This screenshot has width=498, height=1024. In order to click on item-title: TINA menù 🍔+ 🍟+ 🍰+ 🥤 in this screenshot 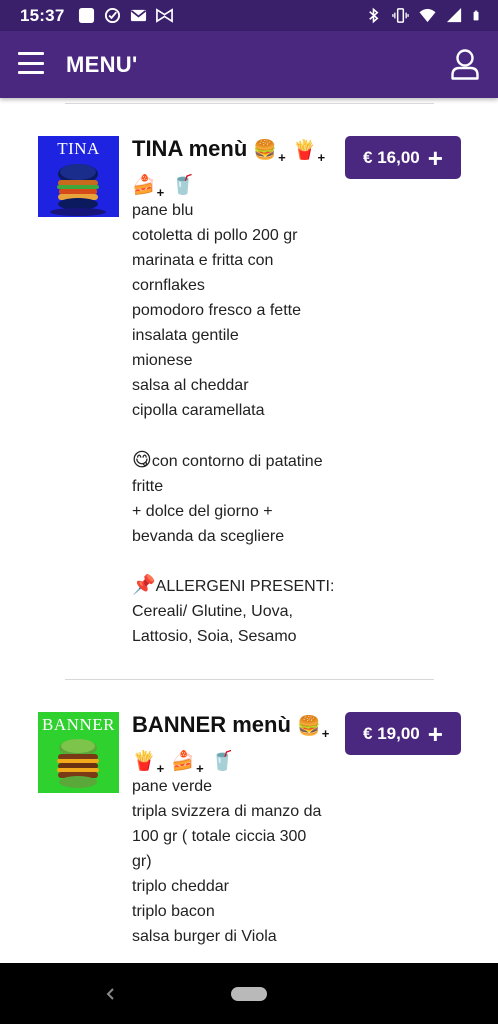, I will do `click(234, 171)`.